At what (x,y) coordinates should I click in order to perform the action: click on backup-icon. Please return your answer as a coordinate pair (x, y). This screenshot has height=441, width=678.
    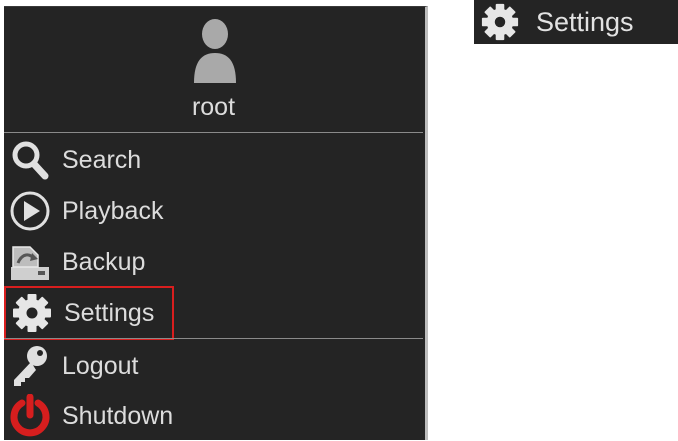
    Looking at the image, I should click on (30, 262).